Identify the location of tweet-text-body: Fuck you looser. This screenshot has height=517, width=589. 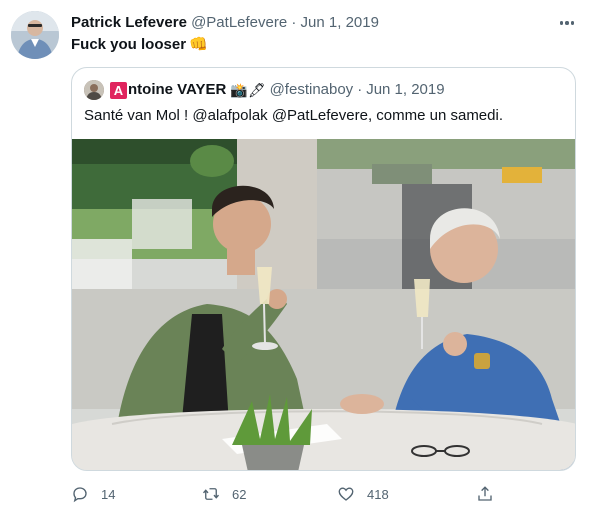
(129, 44).